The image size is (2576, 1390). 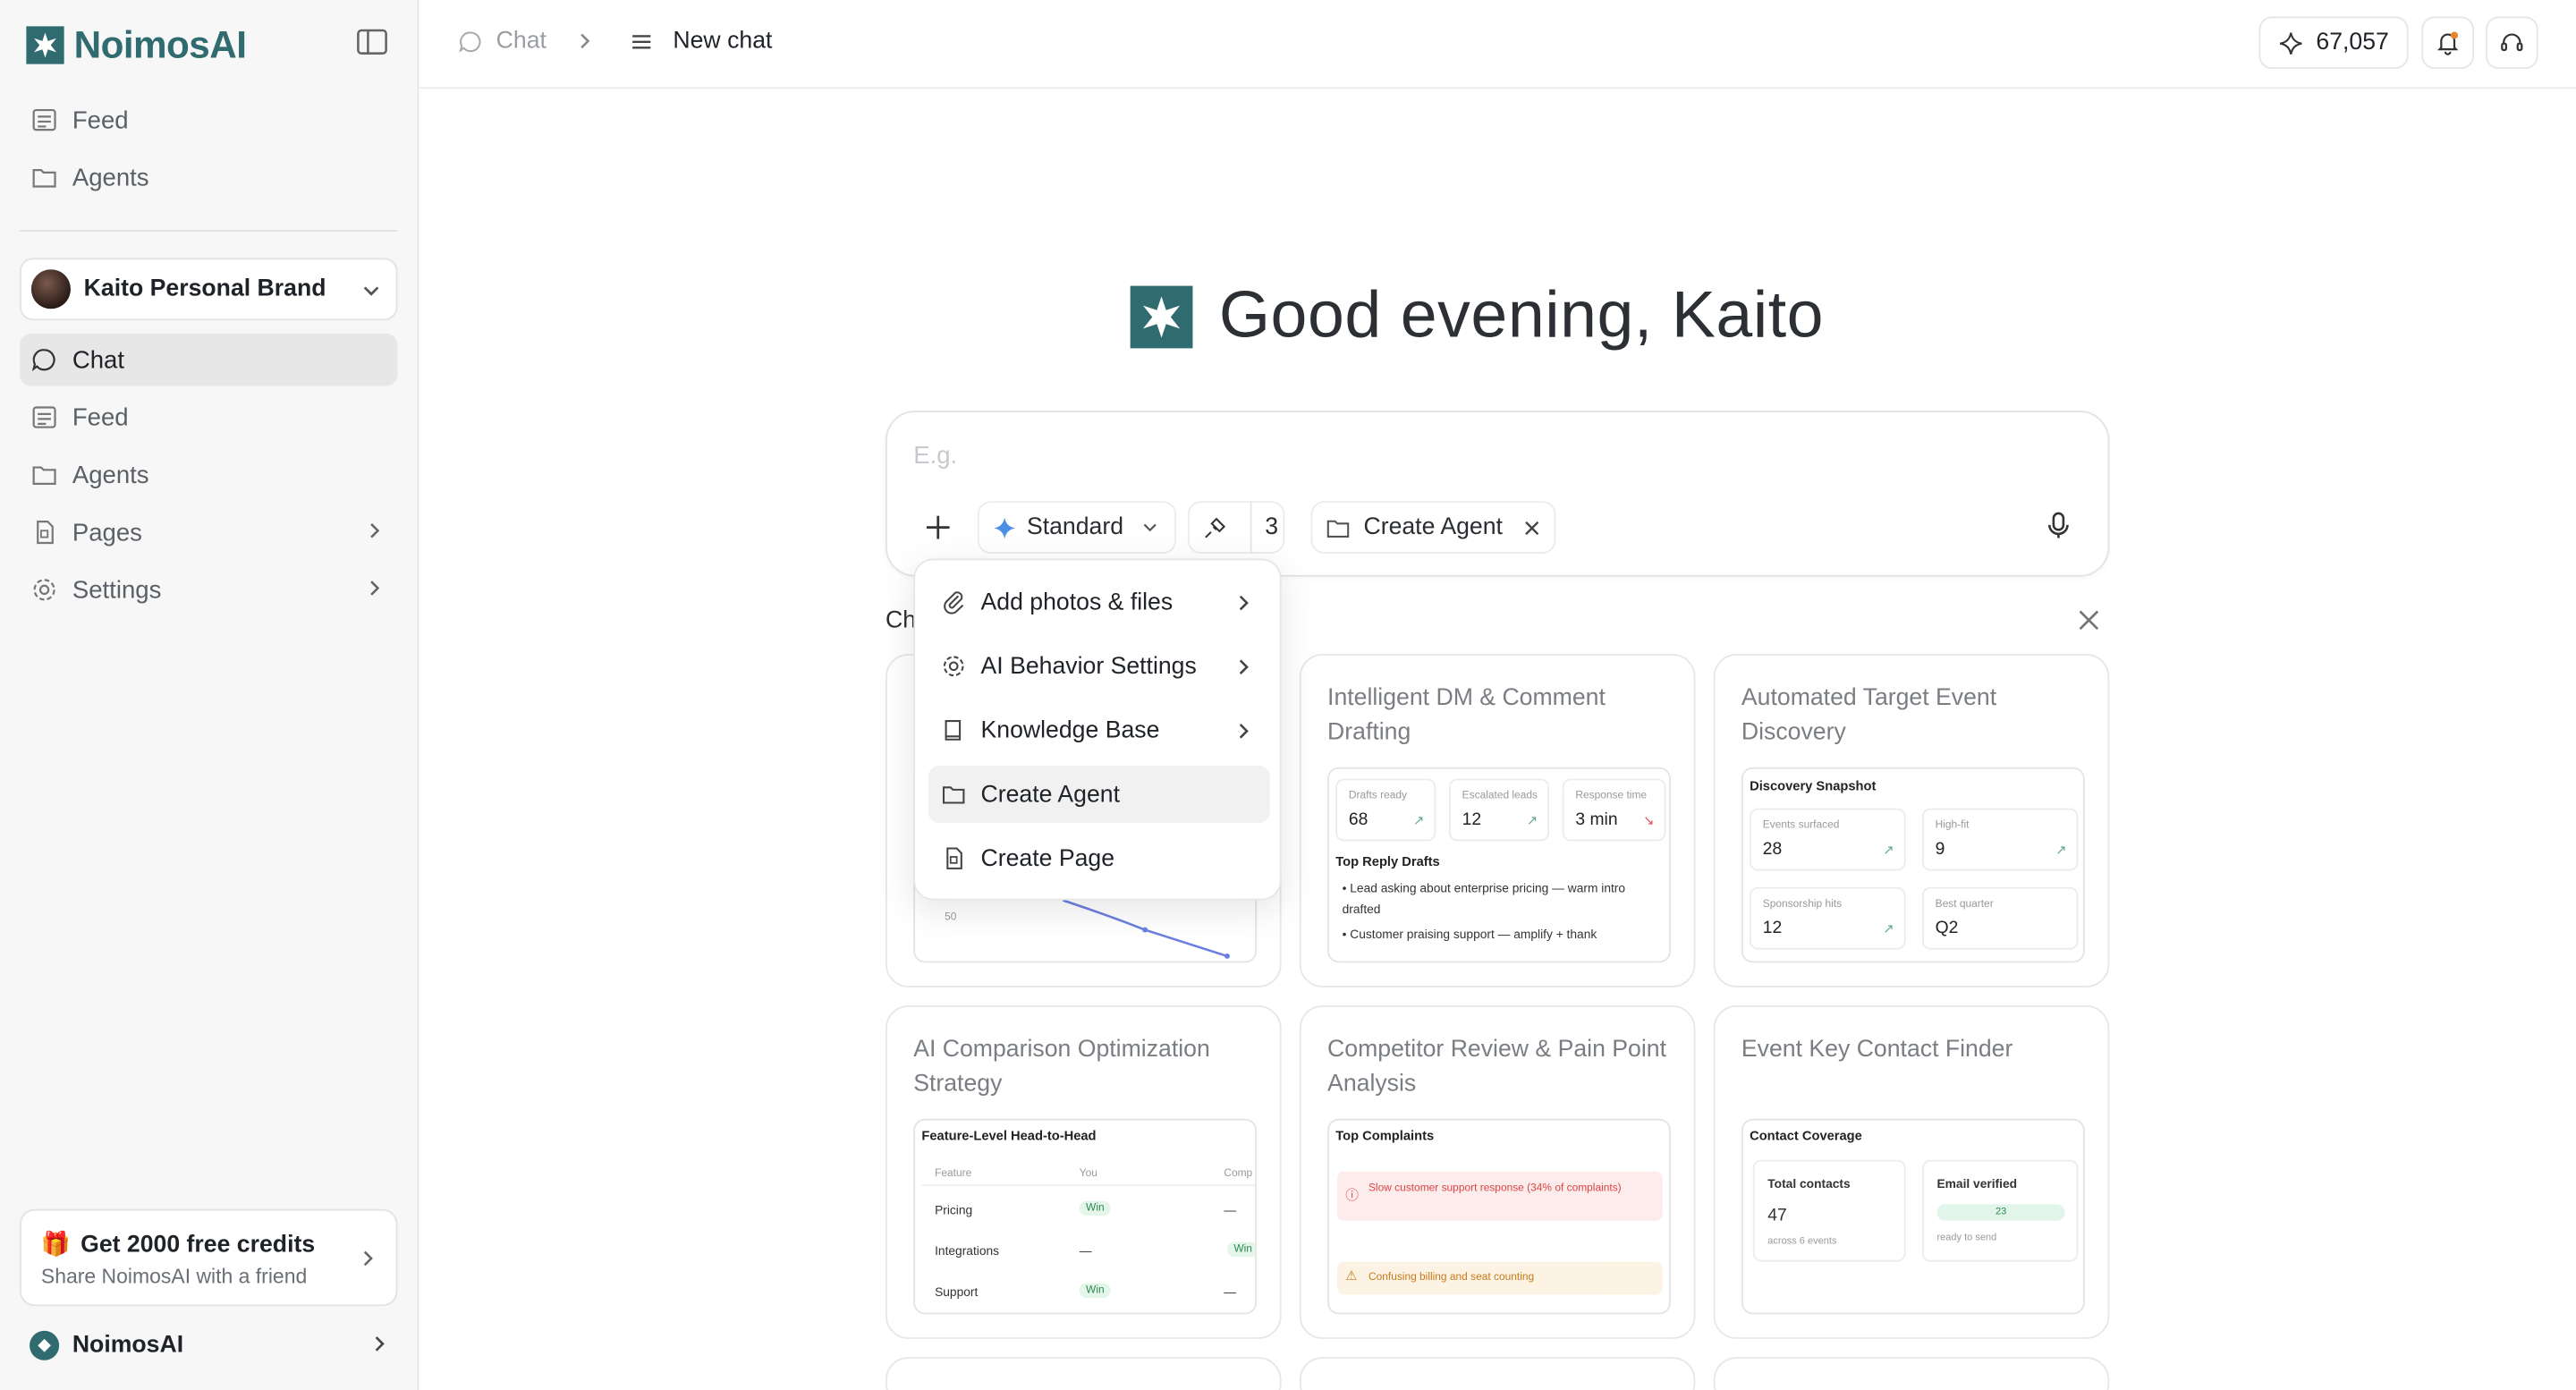 What do you see at coordinates (1828, 918) in the screenshot?
I see `kpi-tile: Sponsorship hits 12 ↗` at bounding box center [1828, 918].